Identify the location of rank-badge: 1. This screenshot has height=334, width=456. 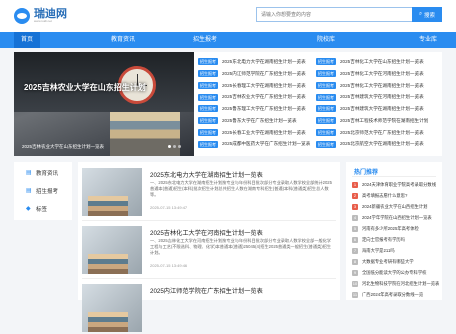
(355, 185).